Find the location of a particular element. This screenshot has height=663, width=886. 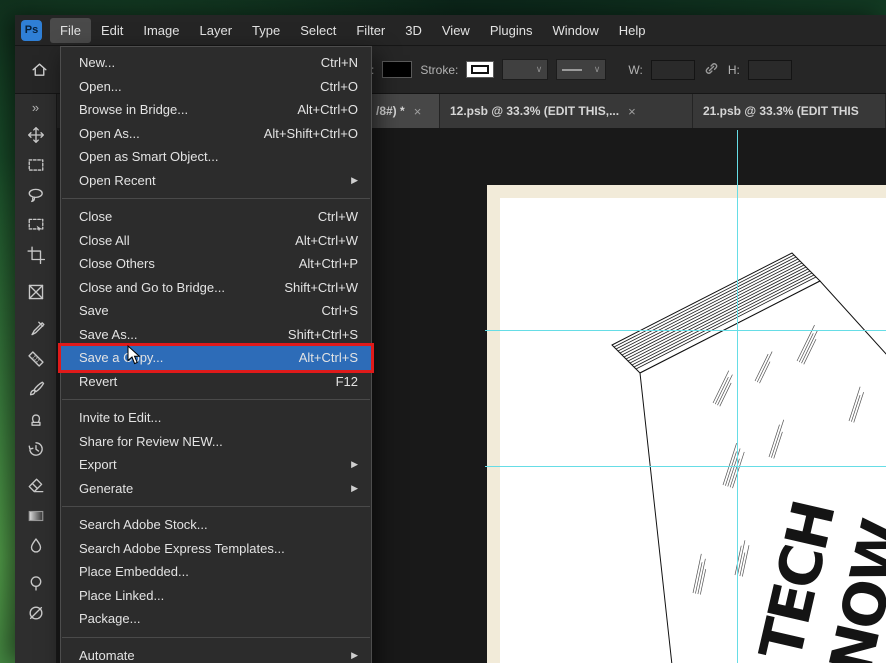

menu-item-label: Revert is located at coordinates (98, 381).